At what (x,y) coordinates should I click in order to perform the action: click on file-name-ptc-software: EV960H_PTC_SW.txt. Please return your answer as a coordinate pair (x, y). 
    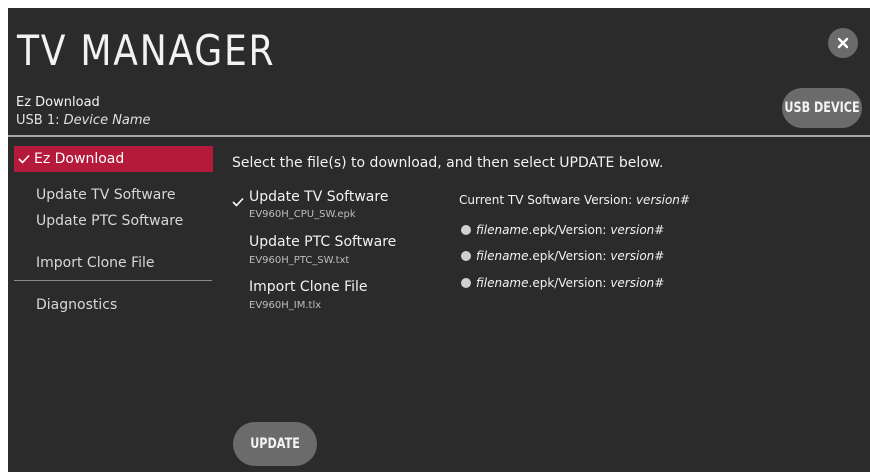
    Looking at the image, I should click on (299, 260).